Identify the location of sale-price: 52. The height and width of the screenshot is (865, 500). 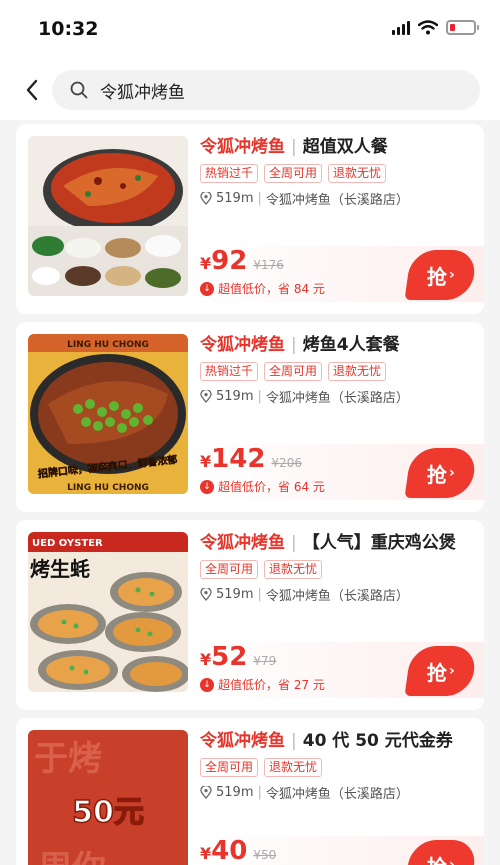
(229, 657).